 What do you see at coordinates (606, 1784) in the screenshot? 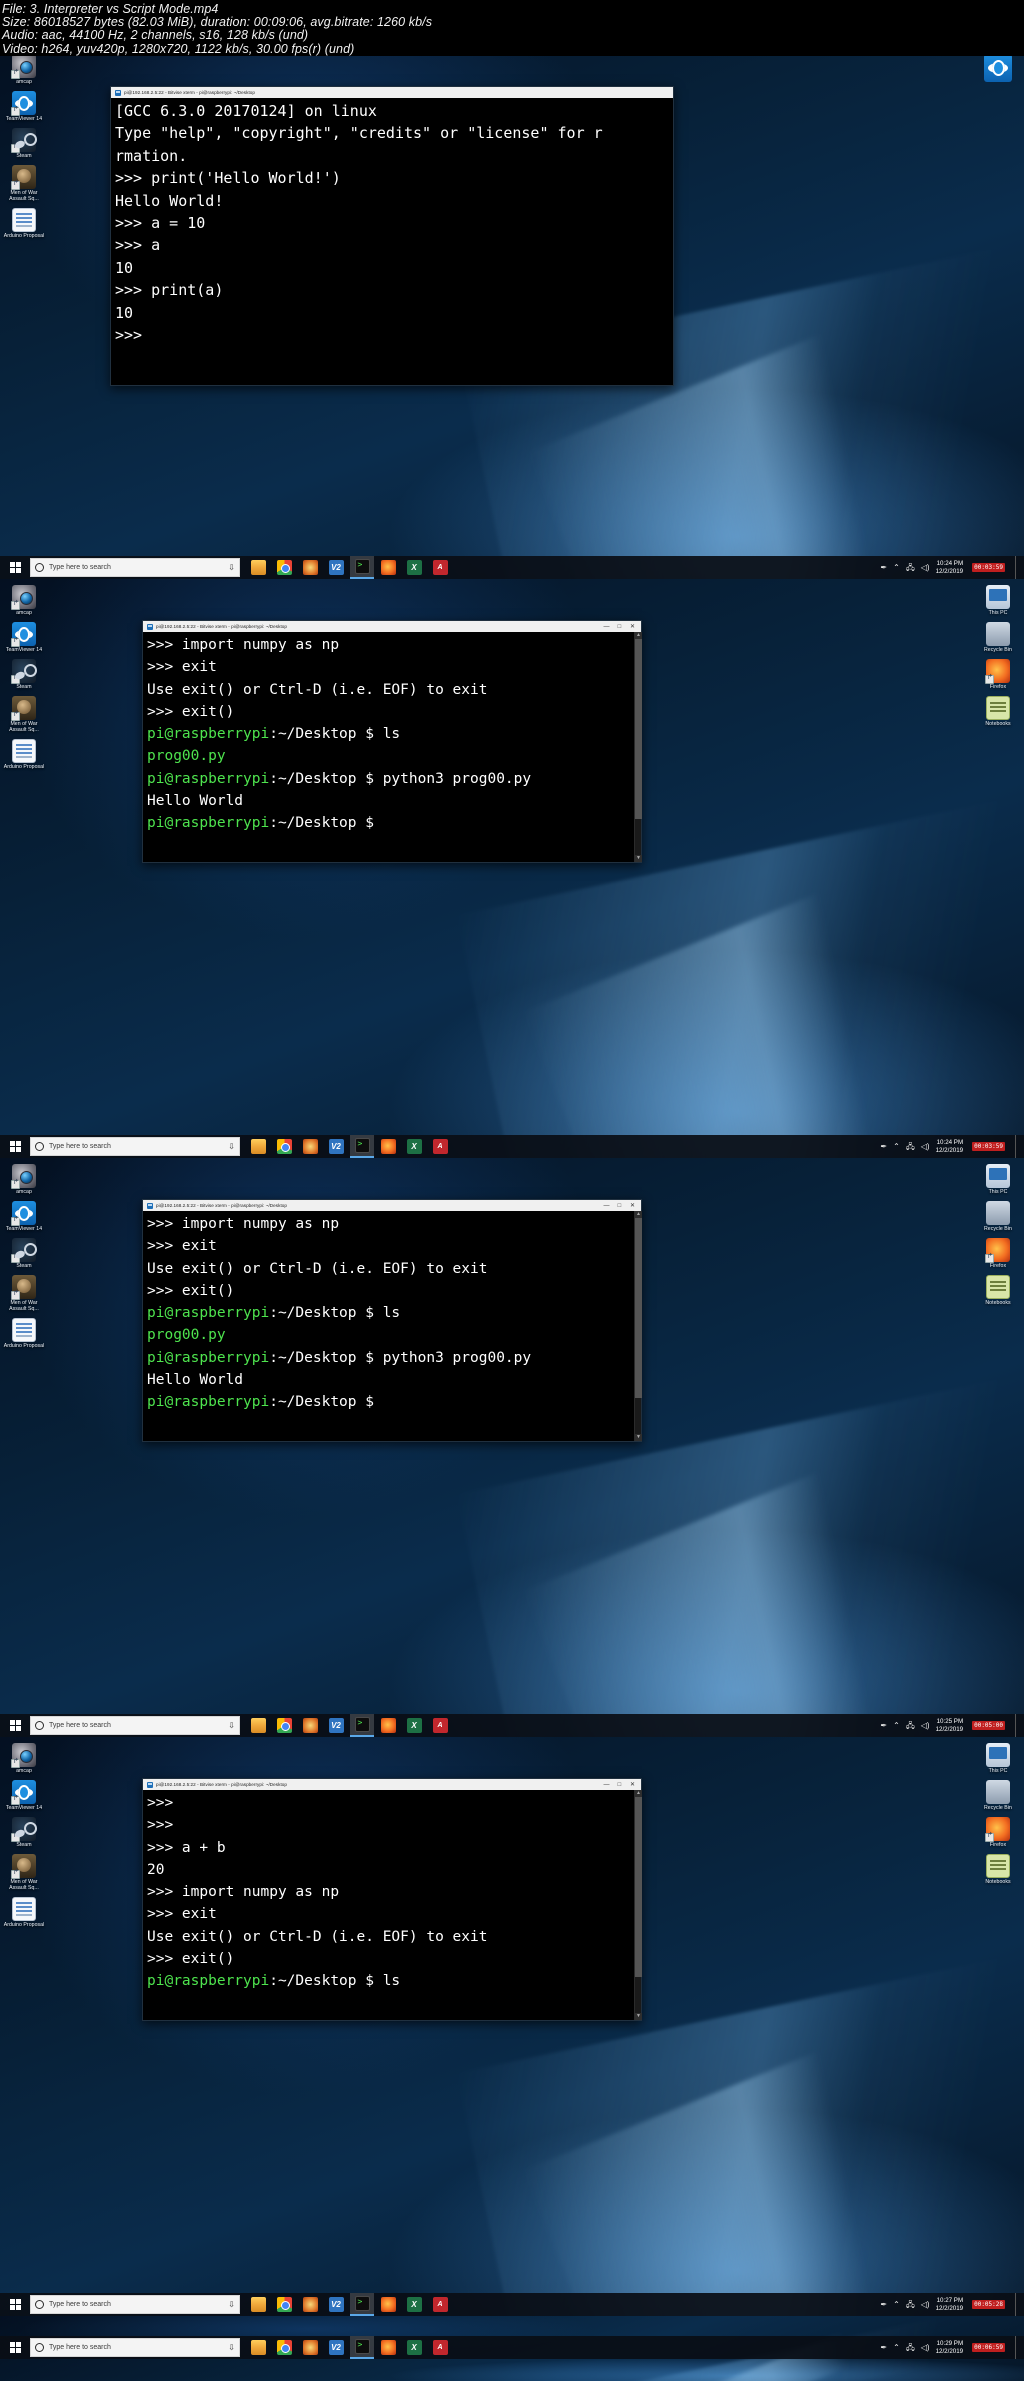
I see `minimize-button: —` at bounding box center [606, 1784].